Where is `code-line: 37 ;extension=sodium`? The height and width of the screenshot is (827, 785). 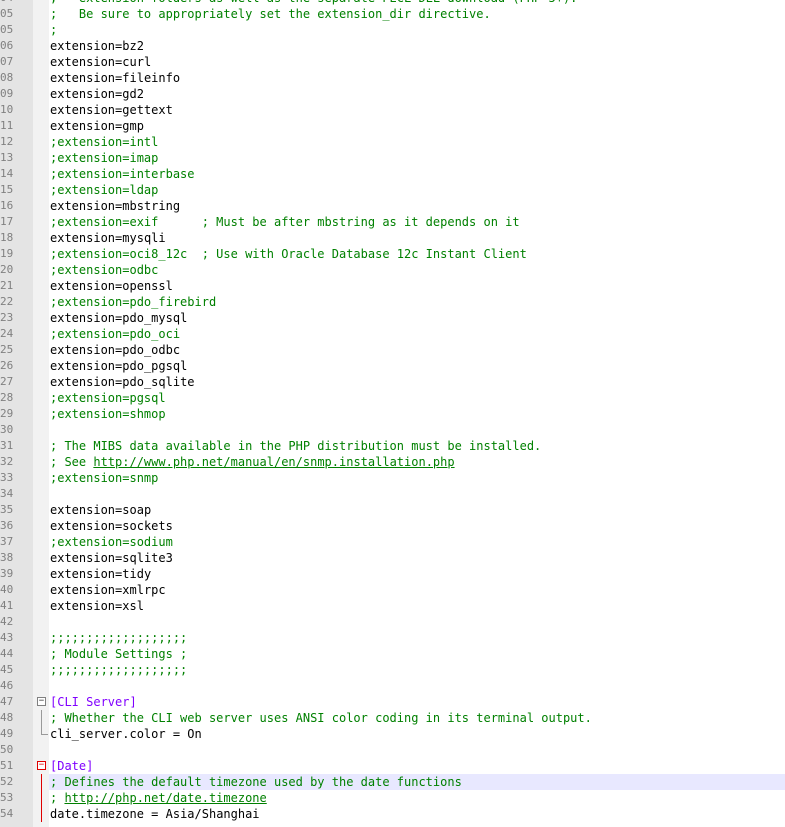 code-line: 37 ;extension=sodium is located at coordinates (392, 542).